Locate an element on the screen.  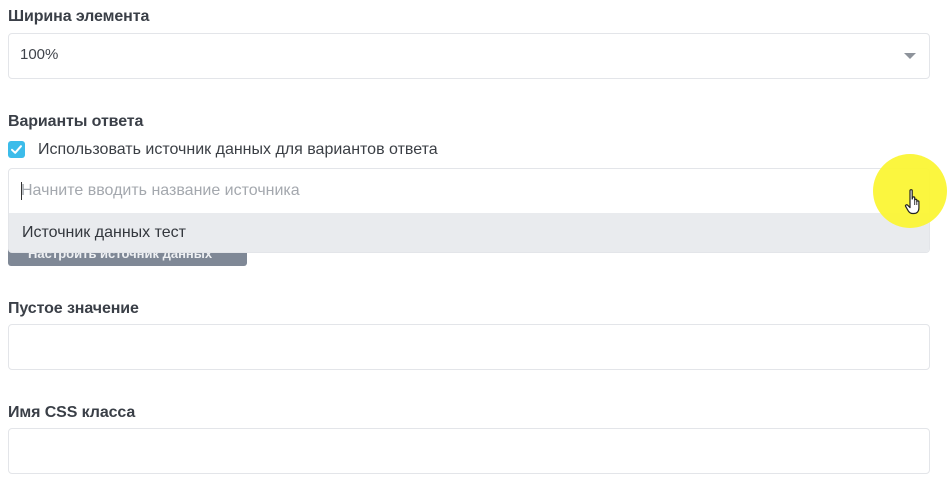
check-icon is located at coordinates (16, 149).